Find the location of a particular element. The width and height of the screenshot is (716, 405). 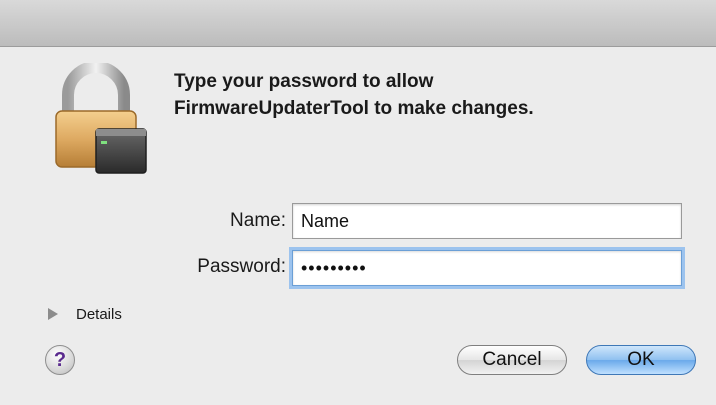

cancel-button: Cancel is located at coordinates (512, 360).